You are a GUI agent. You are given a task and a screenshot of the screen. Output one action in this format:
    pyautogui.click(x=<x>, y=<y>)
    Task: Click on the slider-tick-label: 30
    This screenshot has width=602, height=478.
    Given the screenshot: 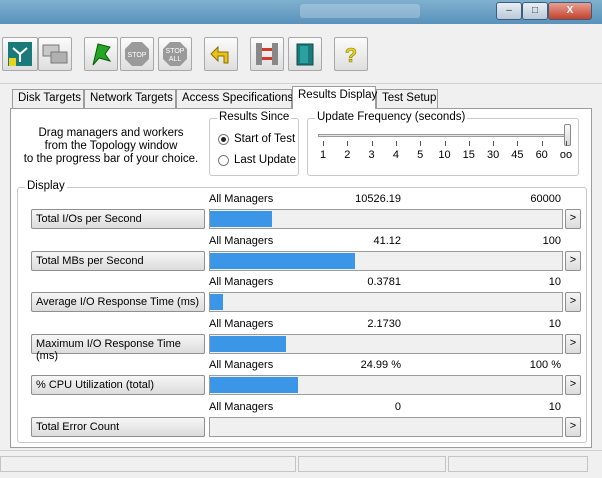 What is the action you would take?
    pyautogui.click(x=493, y=155)
    